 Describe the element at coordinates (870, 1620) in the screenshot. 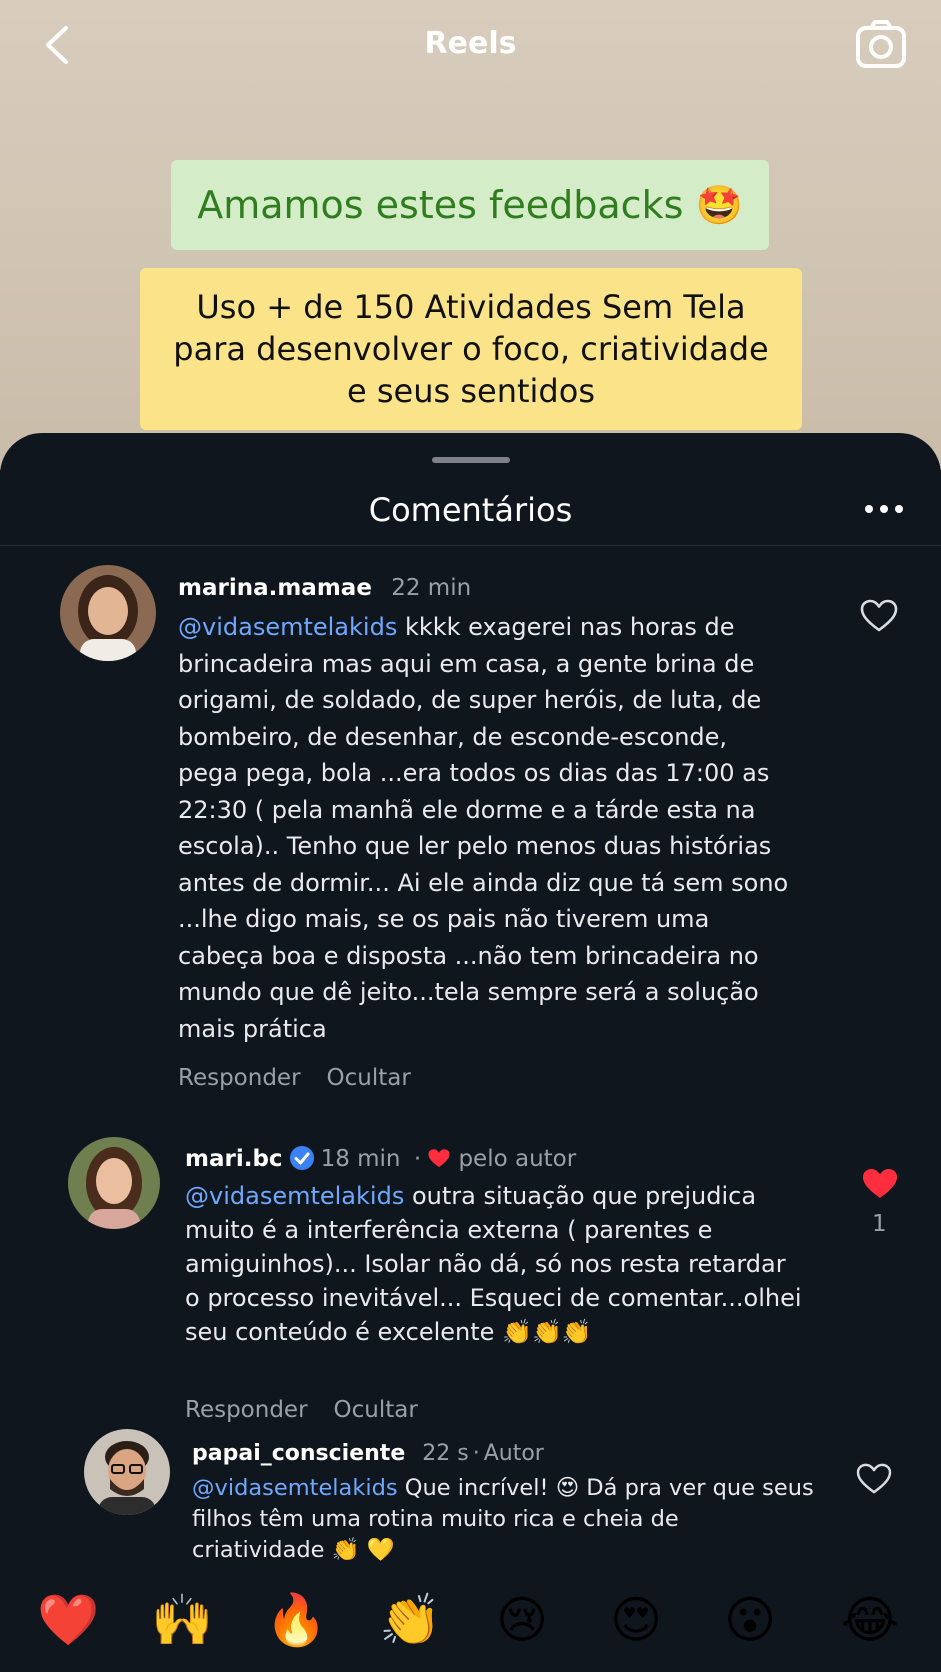

I see `reaction-laugh: 😂` at that location.